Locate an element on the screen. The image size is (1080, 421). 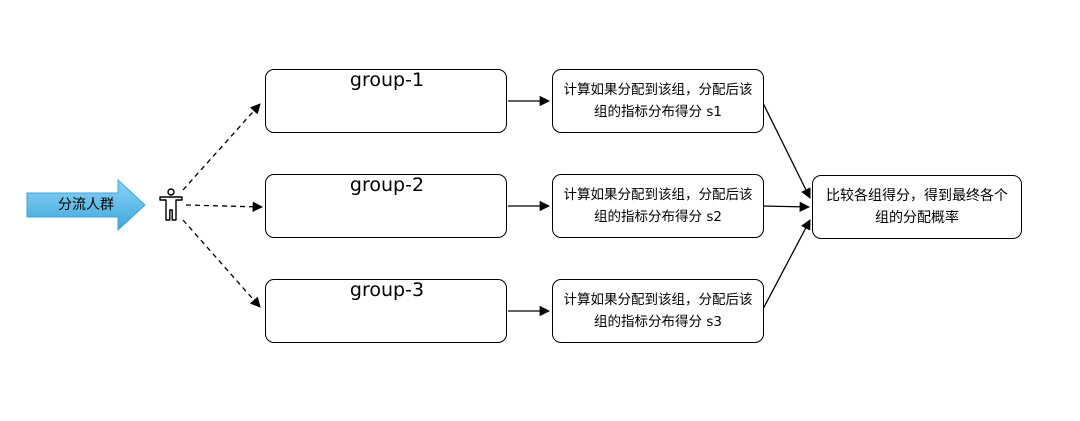
group-box-1: group-1 is located at coordinates (386, 101).